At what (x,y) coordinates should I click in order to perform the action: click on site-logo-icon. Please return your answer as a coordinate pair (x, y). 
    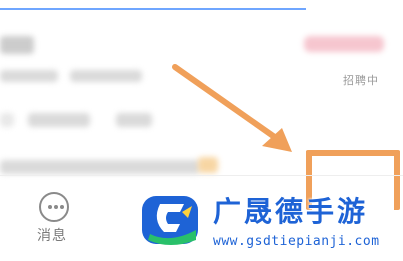
    Looking at the image, I should click on (170, 220).